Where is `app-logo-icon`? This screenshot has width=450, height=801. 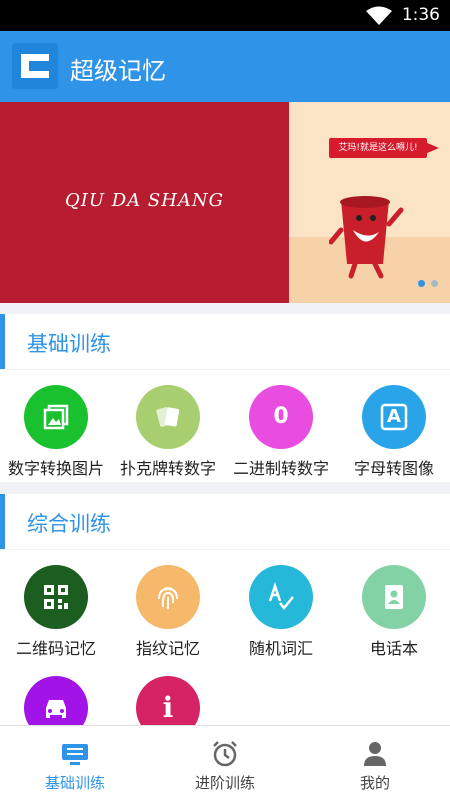 app-logo-icon is located at coordinates (35, 66).